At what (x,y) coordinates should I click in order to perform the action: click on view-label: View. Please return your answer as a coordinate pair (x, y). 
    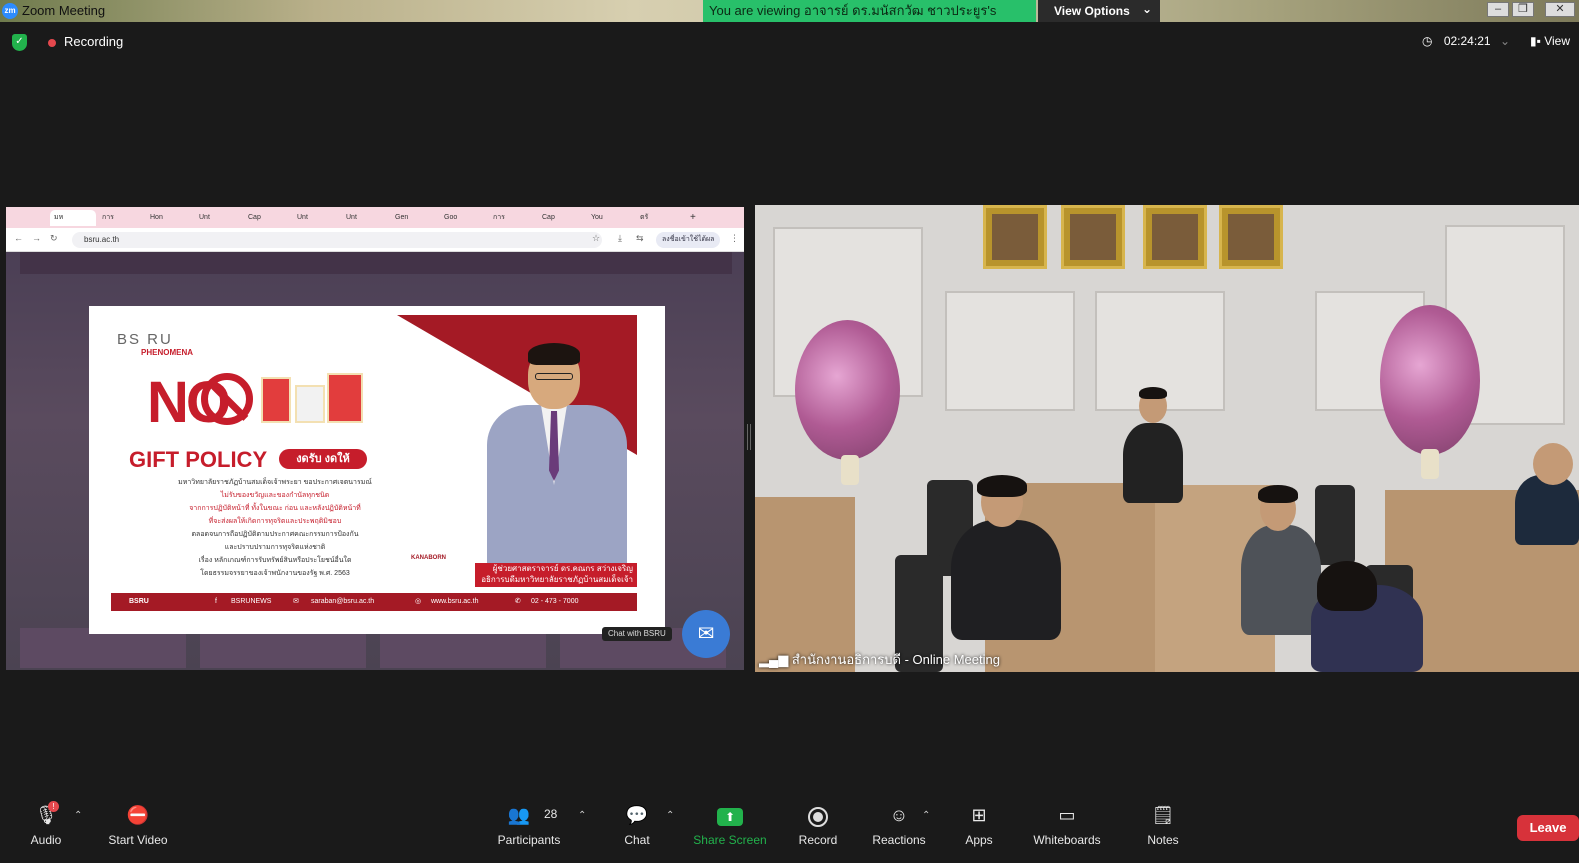
    Looking at the image, I should click on (1557, 41).